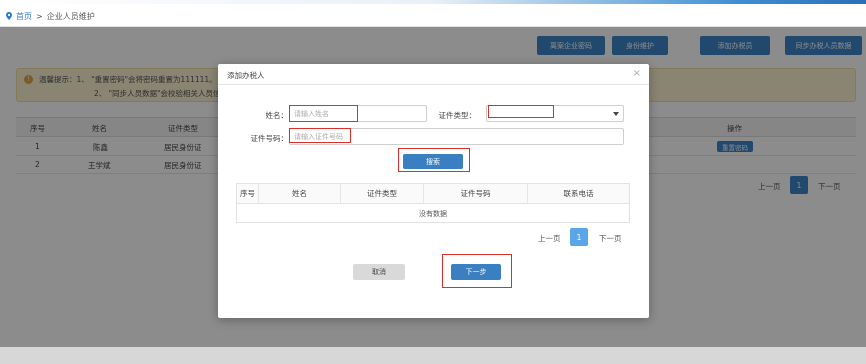 The image size is (866, 364). I want to click on breadcrumb: 首页 > 企业人员维护, so click(50, 16).